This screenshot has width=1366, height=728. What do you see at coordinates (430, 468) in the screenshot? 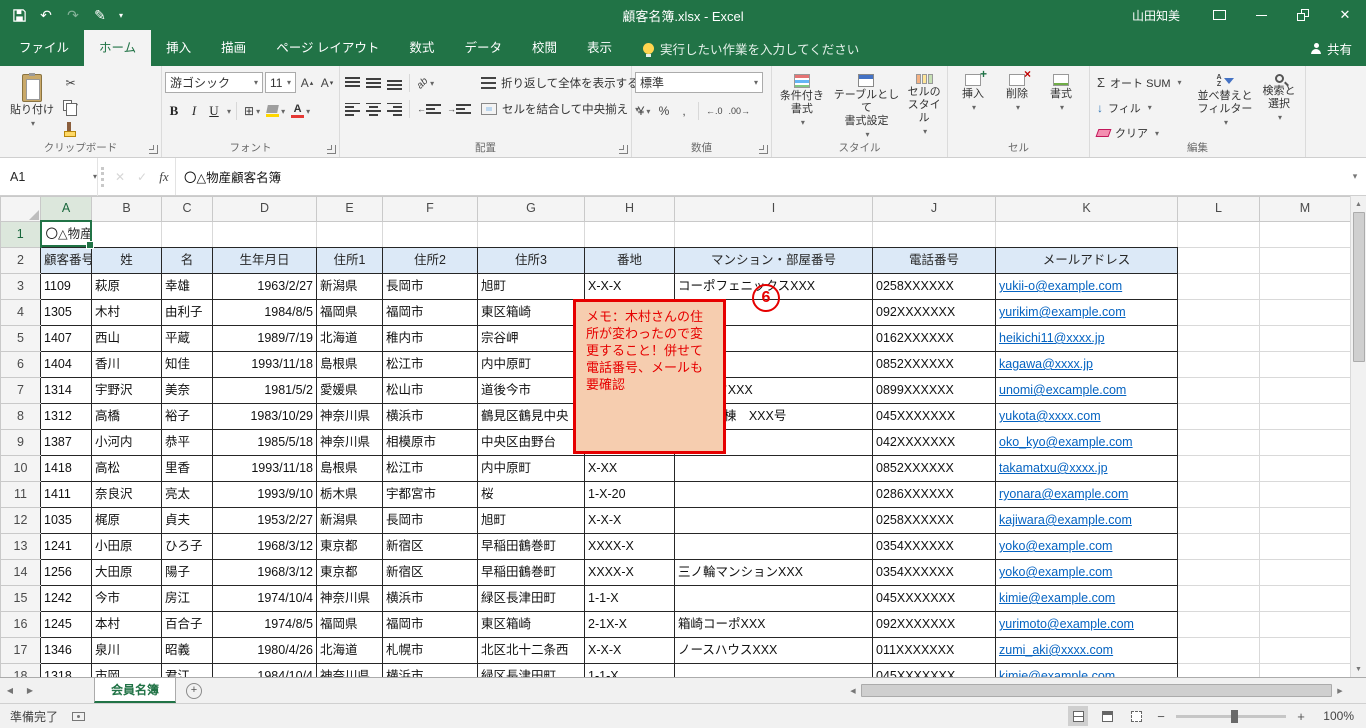
I see `cell: 松江市` at bounding box center [430, 468].